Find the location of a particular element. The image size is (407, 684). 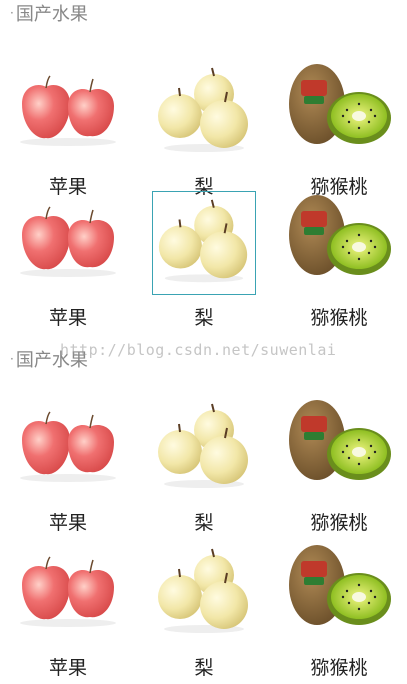

section-title: 国产水果 is located at coordinates (51, 14).